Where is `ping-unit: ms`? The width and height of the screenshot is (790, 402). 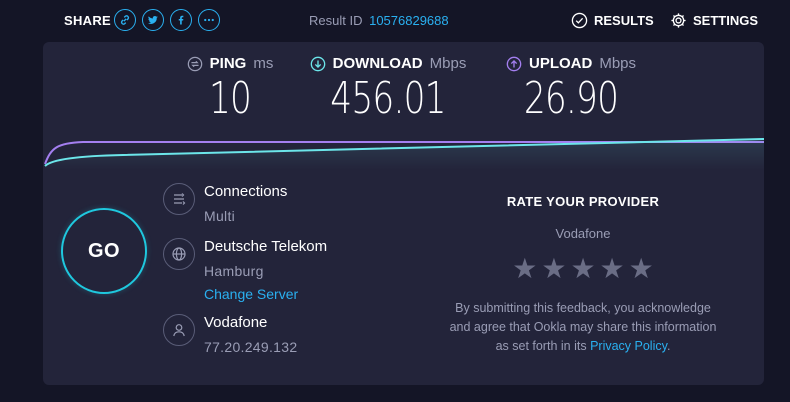
ping-unit: ms is located at coordinates (263, 63).